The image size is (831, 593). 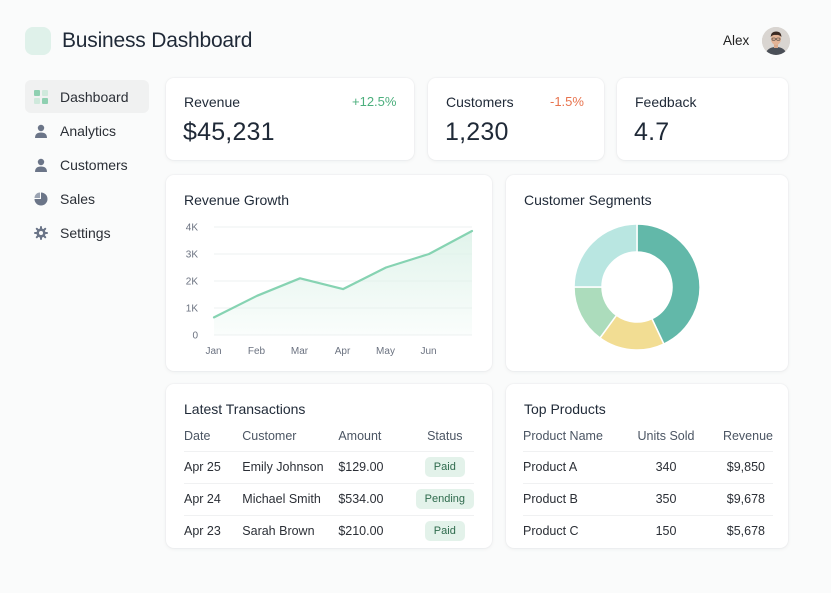 I want to click on x-tick-label: Mar, so click(x=300, y=351).